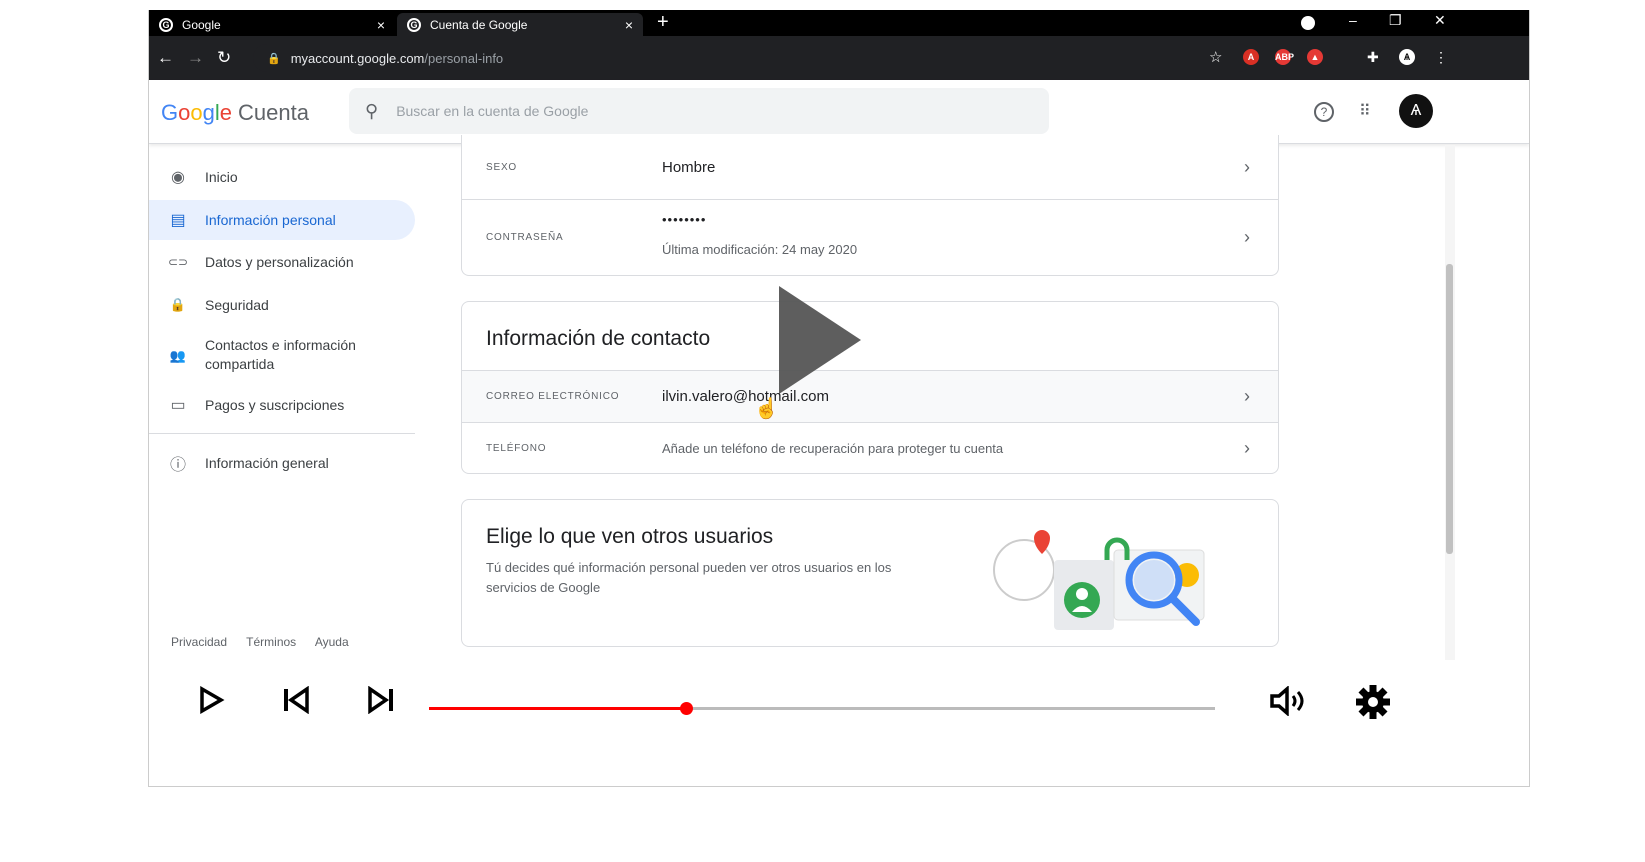  Describe the element at coordinates (1441, 57) in the screenshot. I see `browser-menu-icon: ⋮` at that location.